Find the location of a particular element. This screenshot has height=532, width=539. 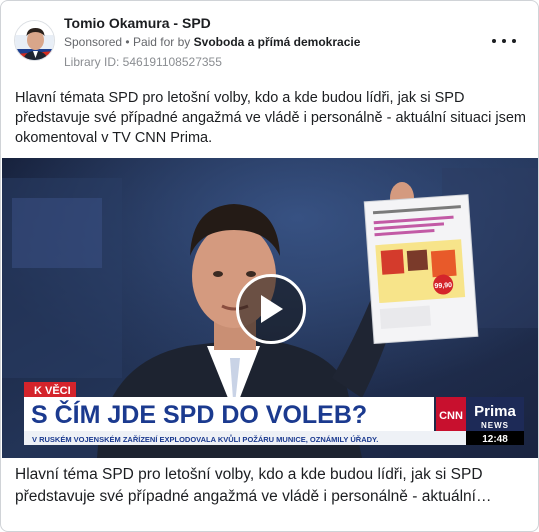

news-logo: NEWS is located at coordinates (495, 425).